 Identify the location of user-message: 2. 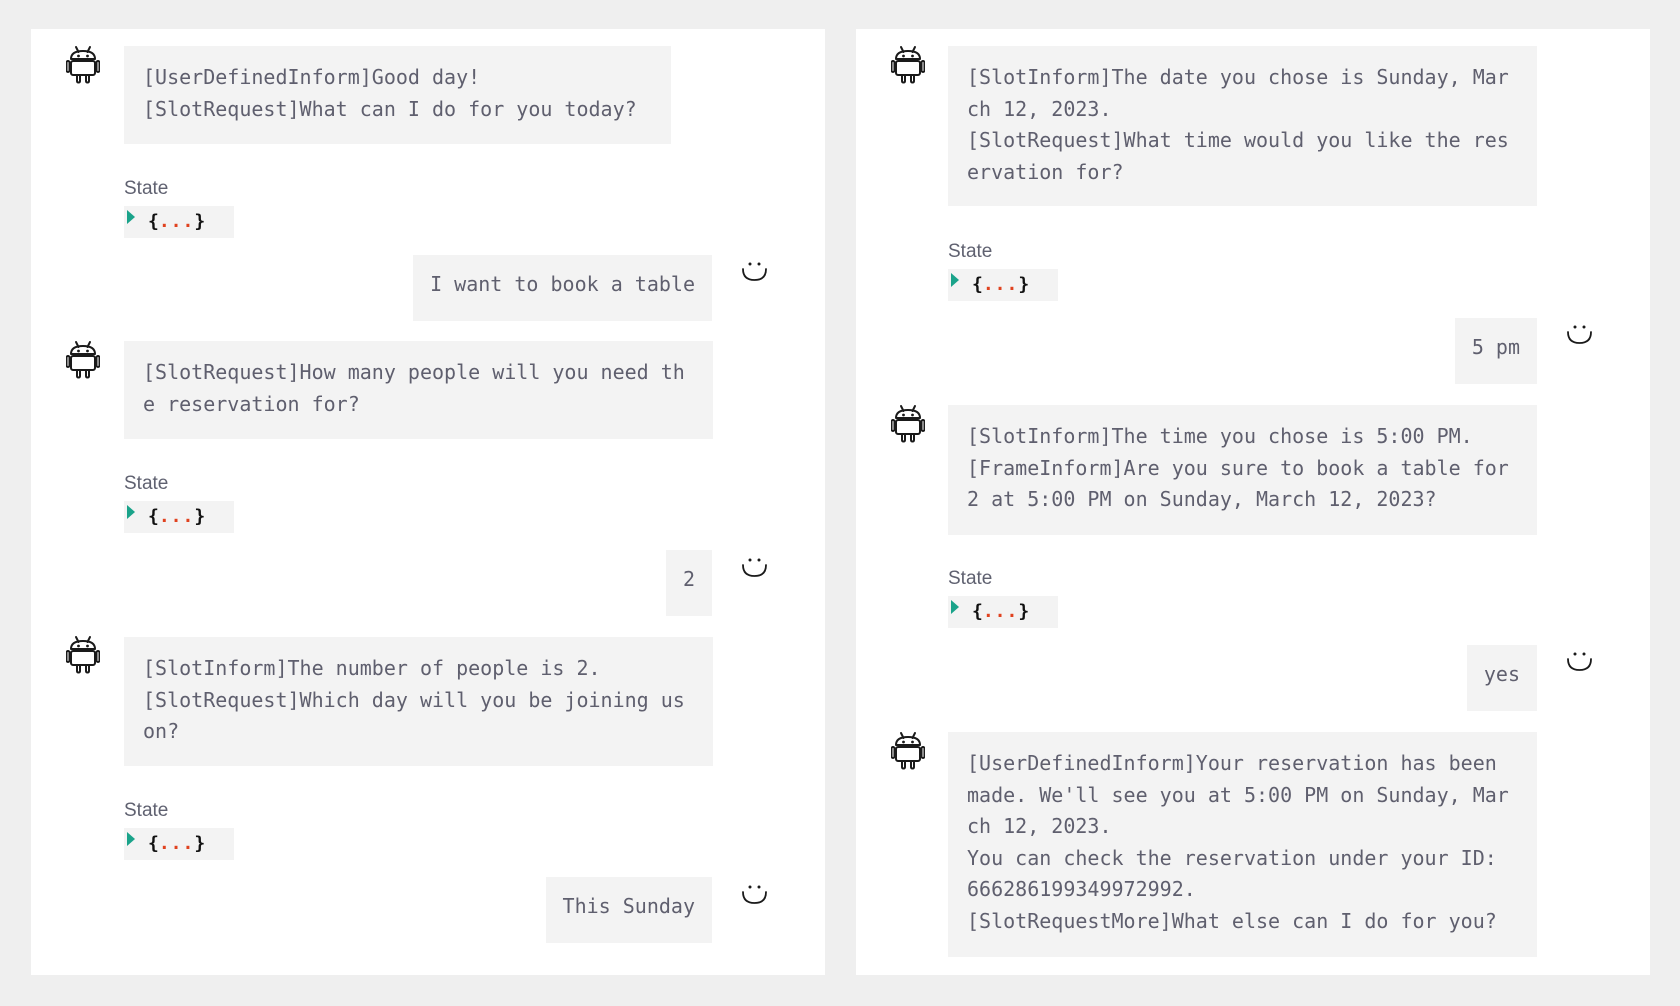
(688, 583).